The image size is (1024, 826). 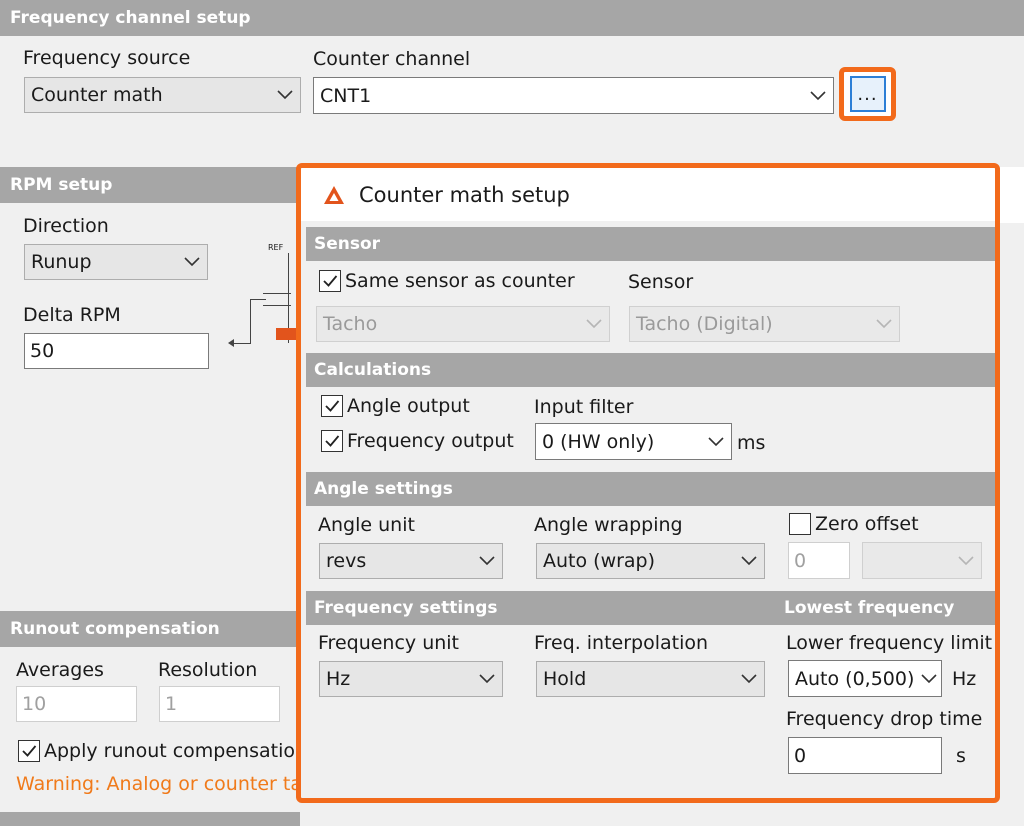 What do you see at coordinates (97, 95) in the screenshot?
I see `frequency-source-value: Counter math` at bounding box center [97, 95].